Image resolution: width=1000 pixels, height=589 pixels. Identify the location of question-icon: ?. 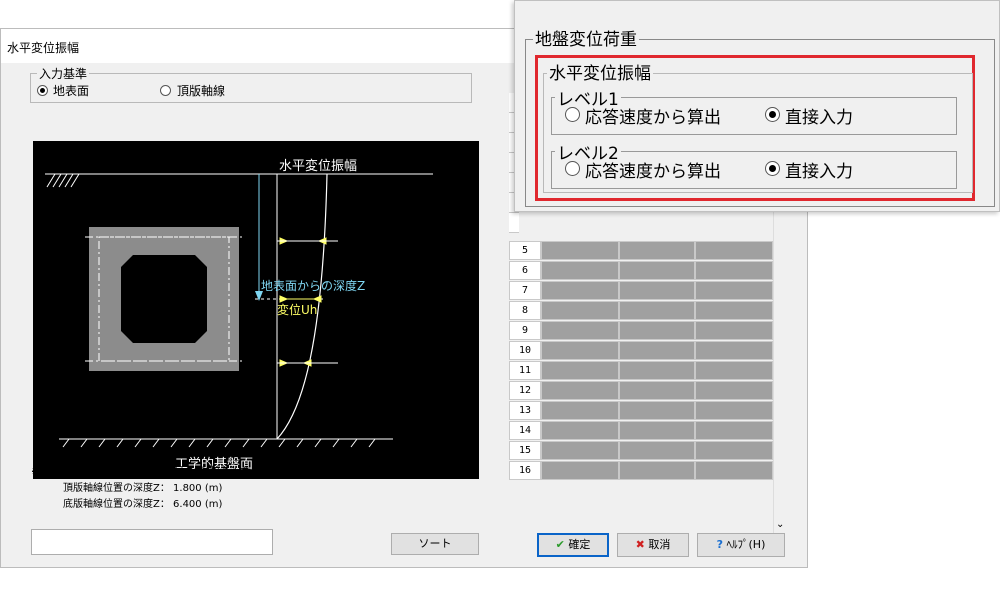
(720, 544).